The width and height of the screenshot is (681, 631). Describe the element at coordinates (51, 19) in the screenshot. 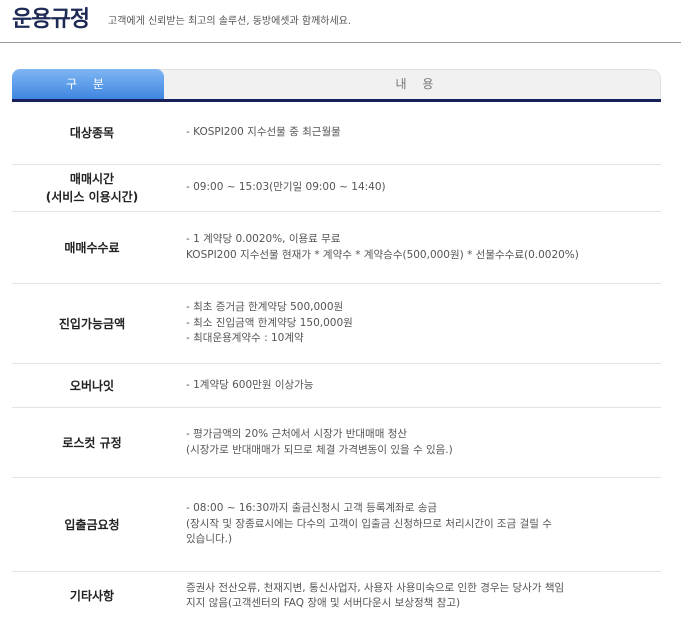

I see `page-title: 운용규정` at that location.